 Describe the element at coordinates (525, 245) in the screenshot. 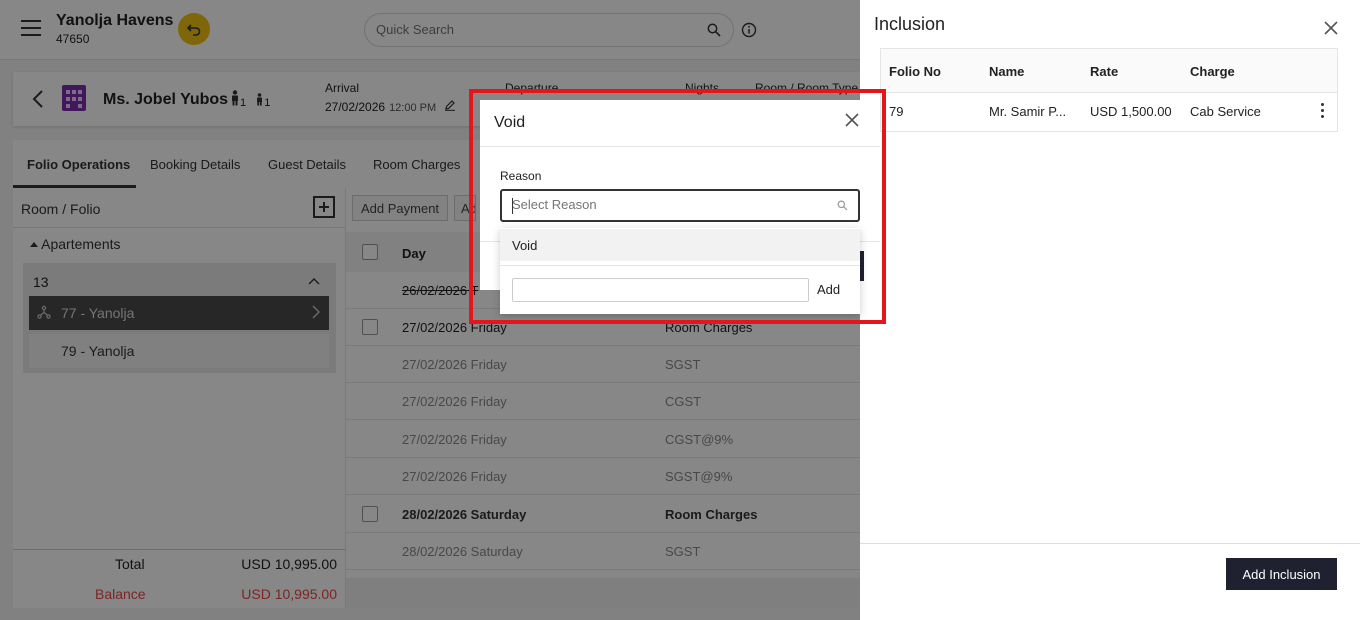

I see `option-label: Void` at that location.